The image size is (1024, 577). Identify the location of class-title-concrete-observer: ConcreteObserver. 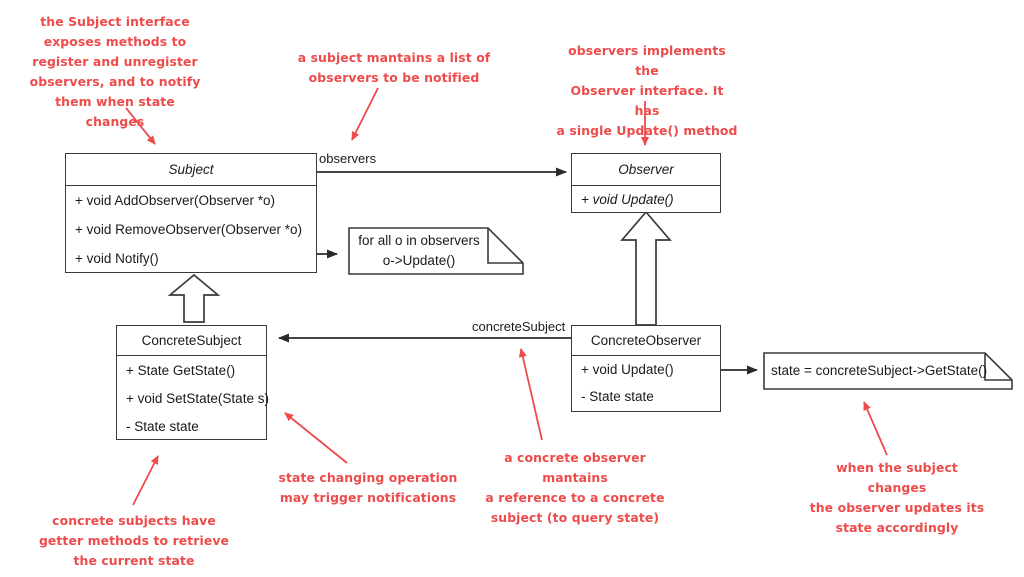
(646, 341).